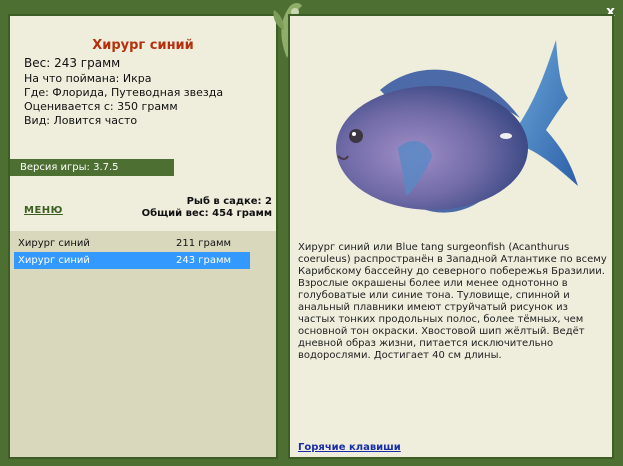 The height and width of the screenshot is (466, 623). I want to click on catch-list-item: Хирург синий 211 грамм, so click(132, 243).